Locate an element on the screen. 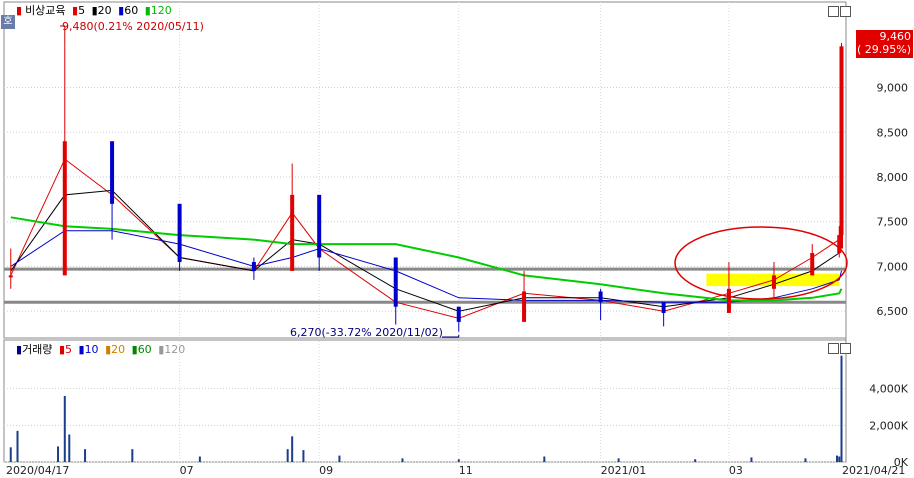 The width and height of the screenshot is (914, 478). legend-v60: 60 is located at coordinates (144, 349).